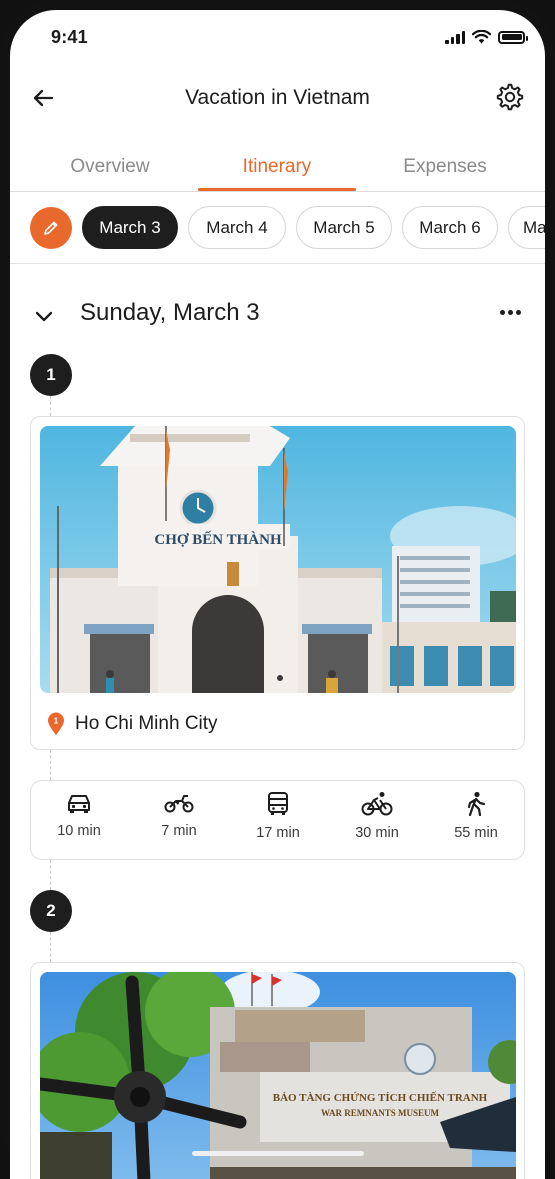 The image size is (555, 1179). What do you see at coordinates (69, 37) in the screenshot?
I see `status-time: 9:41` at bounding box center [69, 37].